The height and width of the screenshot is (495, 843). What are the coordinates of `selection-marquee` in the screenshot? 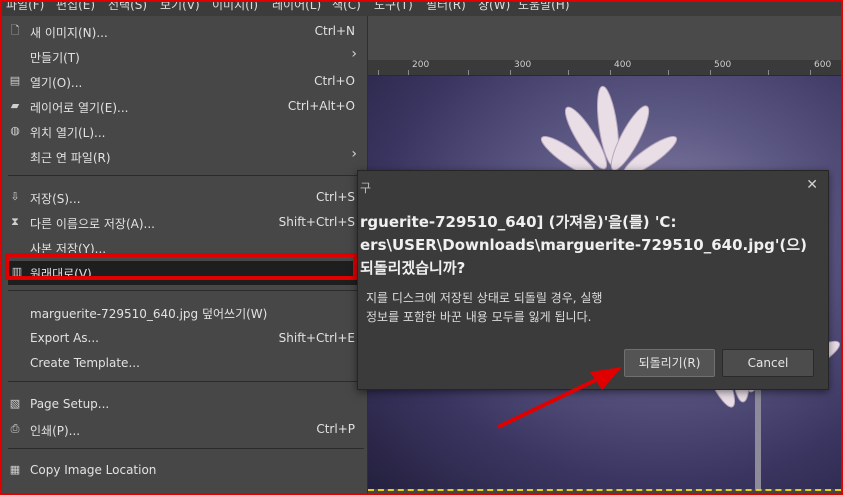 It's located at (604, 490).